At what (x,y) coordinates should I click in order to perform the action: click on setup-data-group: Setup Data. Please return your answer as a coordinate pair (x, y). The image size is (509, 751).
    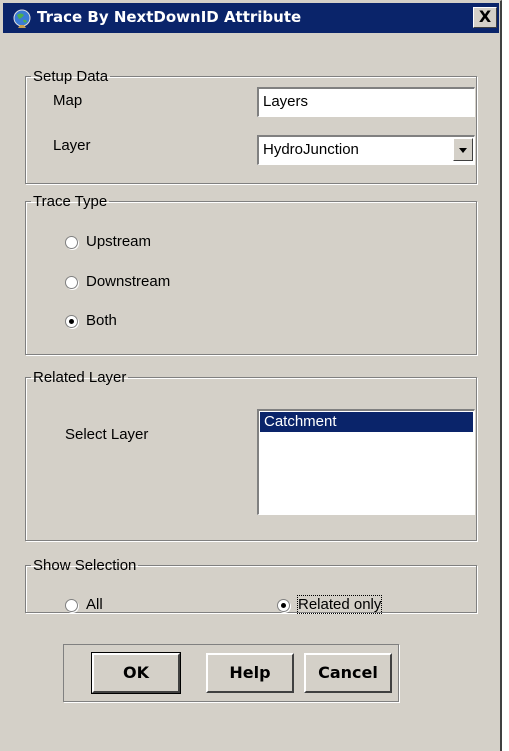
    Looking at the image, I should click on (251, 126).